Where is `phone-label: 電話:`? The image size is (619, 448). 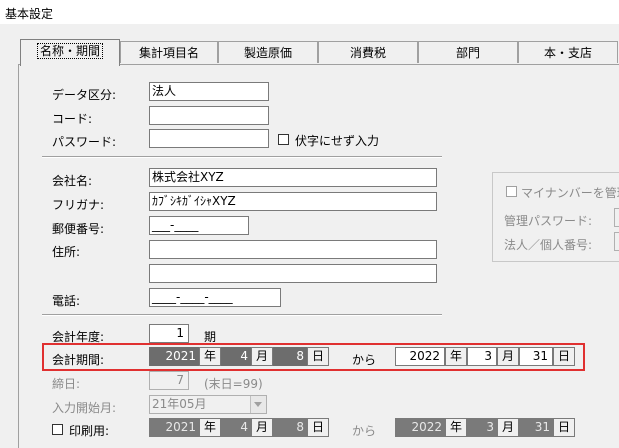
phone-label: 電話: is located at coordinates (66, 301).